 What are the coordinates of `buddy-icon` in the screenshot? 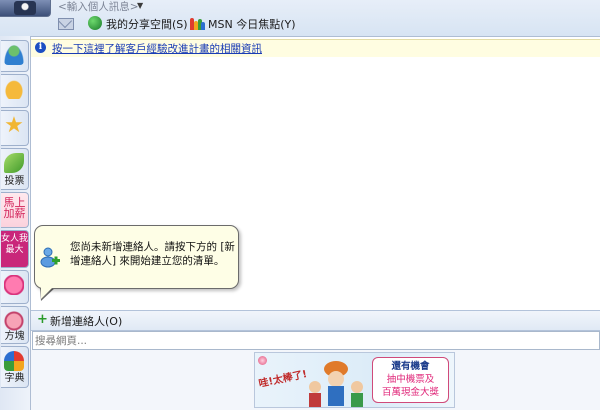 It's located at (14, 55).